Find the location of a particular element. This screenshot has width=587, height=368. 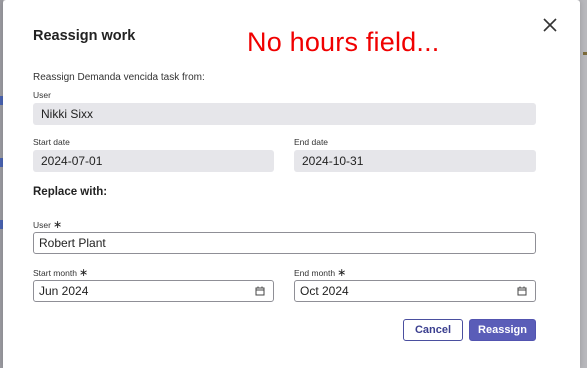

from-user-field: Nikki Sixx is located at coordinates (284, 114).